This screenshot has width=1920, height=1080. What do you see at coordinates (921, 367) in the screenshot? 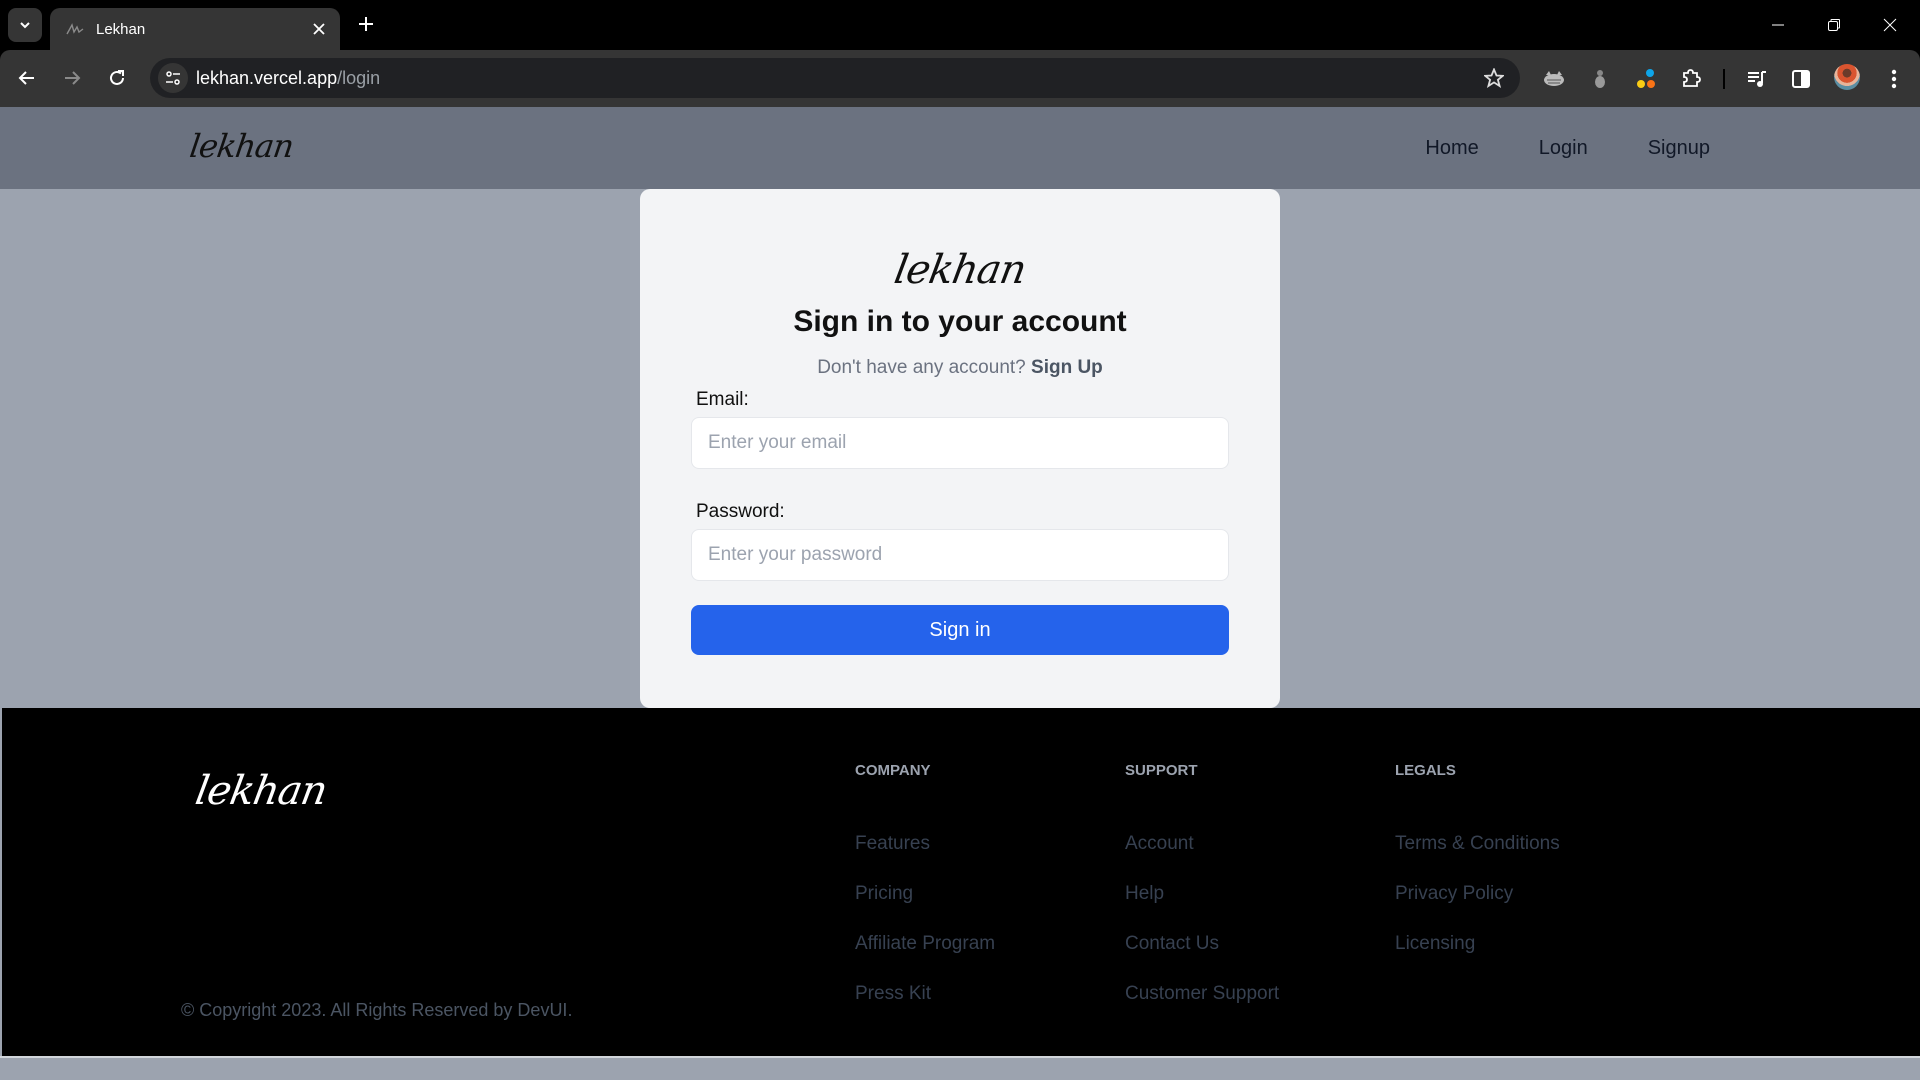
I see `signup-prompt-text: Don't have any account?` at bounding box center [921, 367].